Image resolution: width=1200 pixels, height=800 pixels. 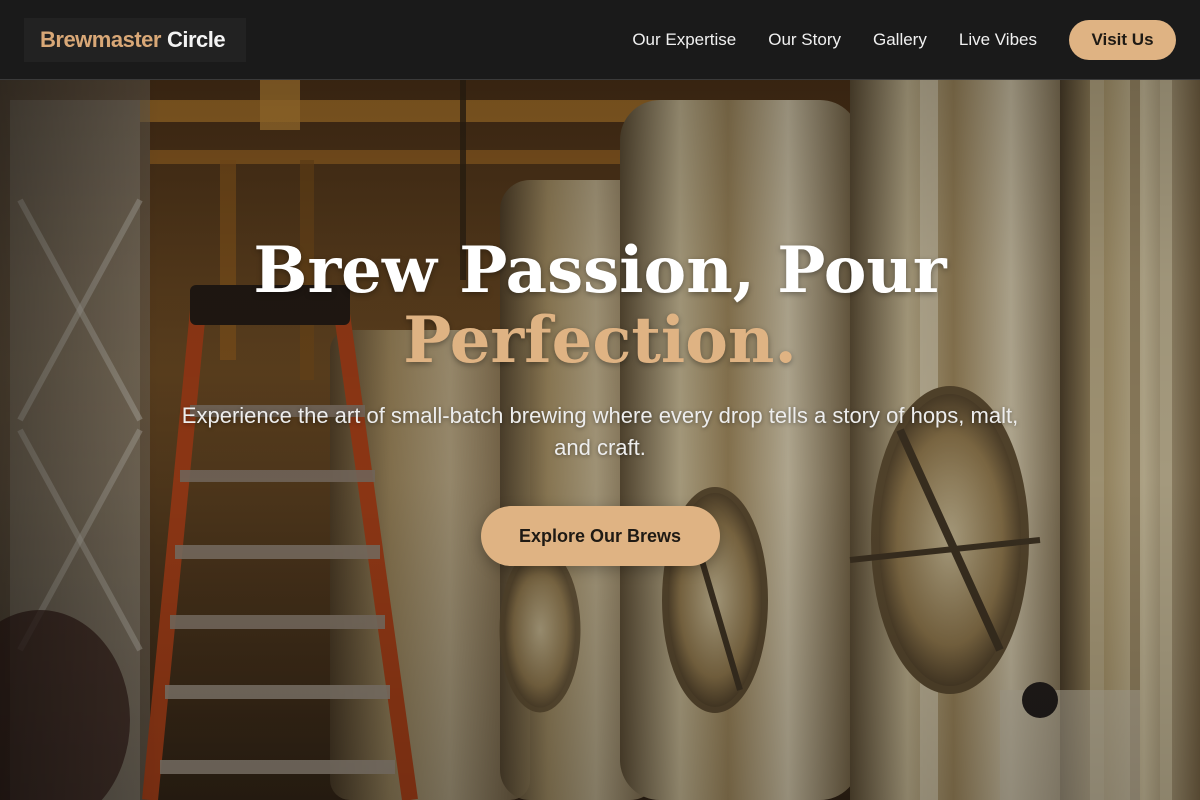 What do you see at coordinates (900, 40) in the screenshot?
I see `nav-link-gallery: Gallery` at bounding box center [900, 40].